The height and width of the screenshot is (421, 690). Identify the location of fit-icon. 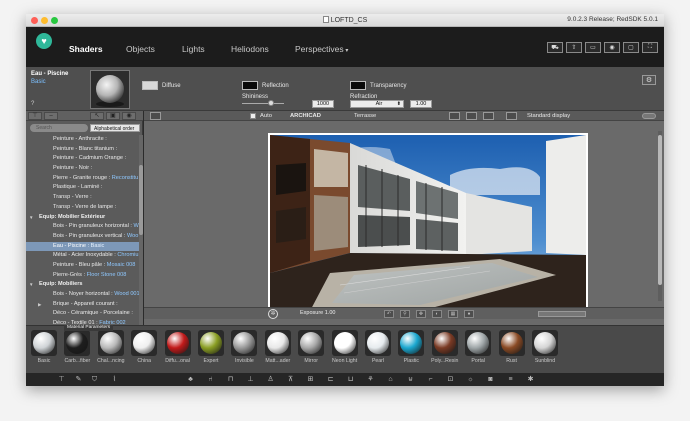
(471, 116).